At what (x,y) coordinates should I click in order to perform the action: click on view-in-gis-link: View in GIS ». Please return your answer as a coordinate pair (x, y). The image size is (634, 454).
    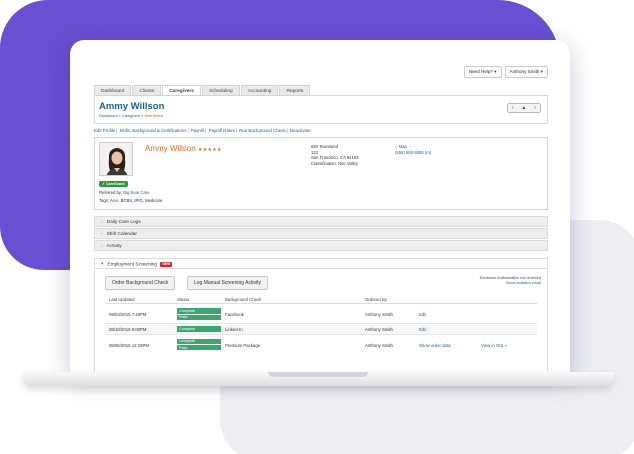
    Looking at the image, I should click on (494, 345).